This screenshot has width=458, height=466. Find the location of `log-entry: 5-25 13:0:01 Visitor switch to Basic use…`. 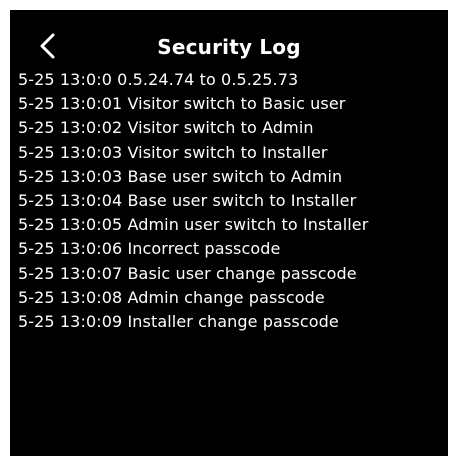

log-entry: 5-25 13:0:01 Visitor switch to Basic use… is located at coordinates (182, 104).